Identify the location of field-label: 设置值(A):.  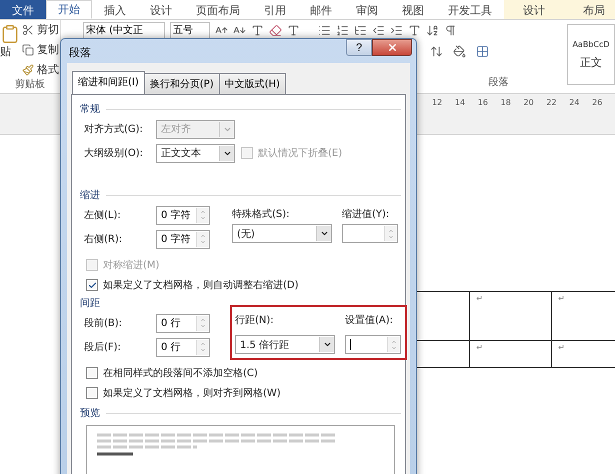
(369, 320).